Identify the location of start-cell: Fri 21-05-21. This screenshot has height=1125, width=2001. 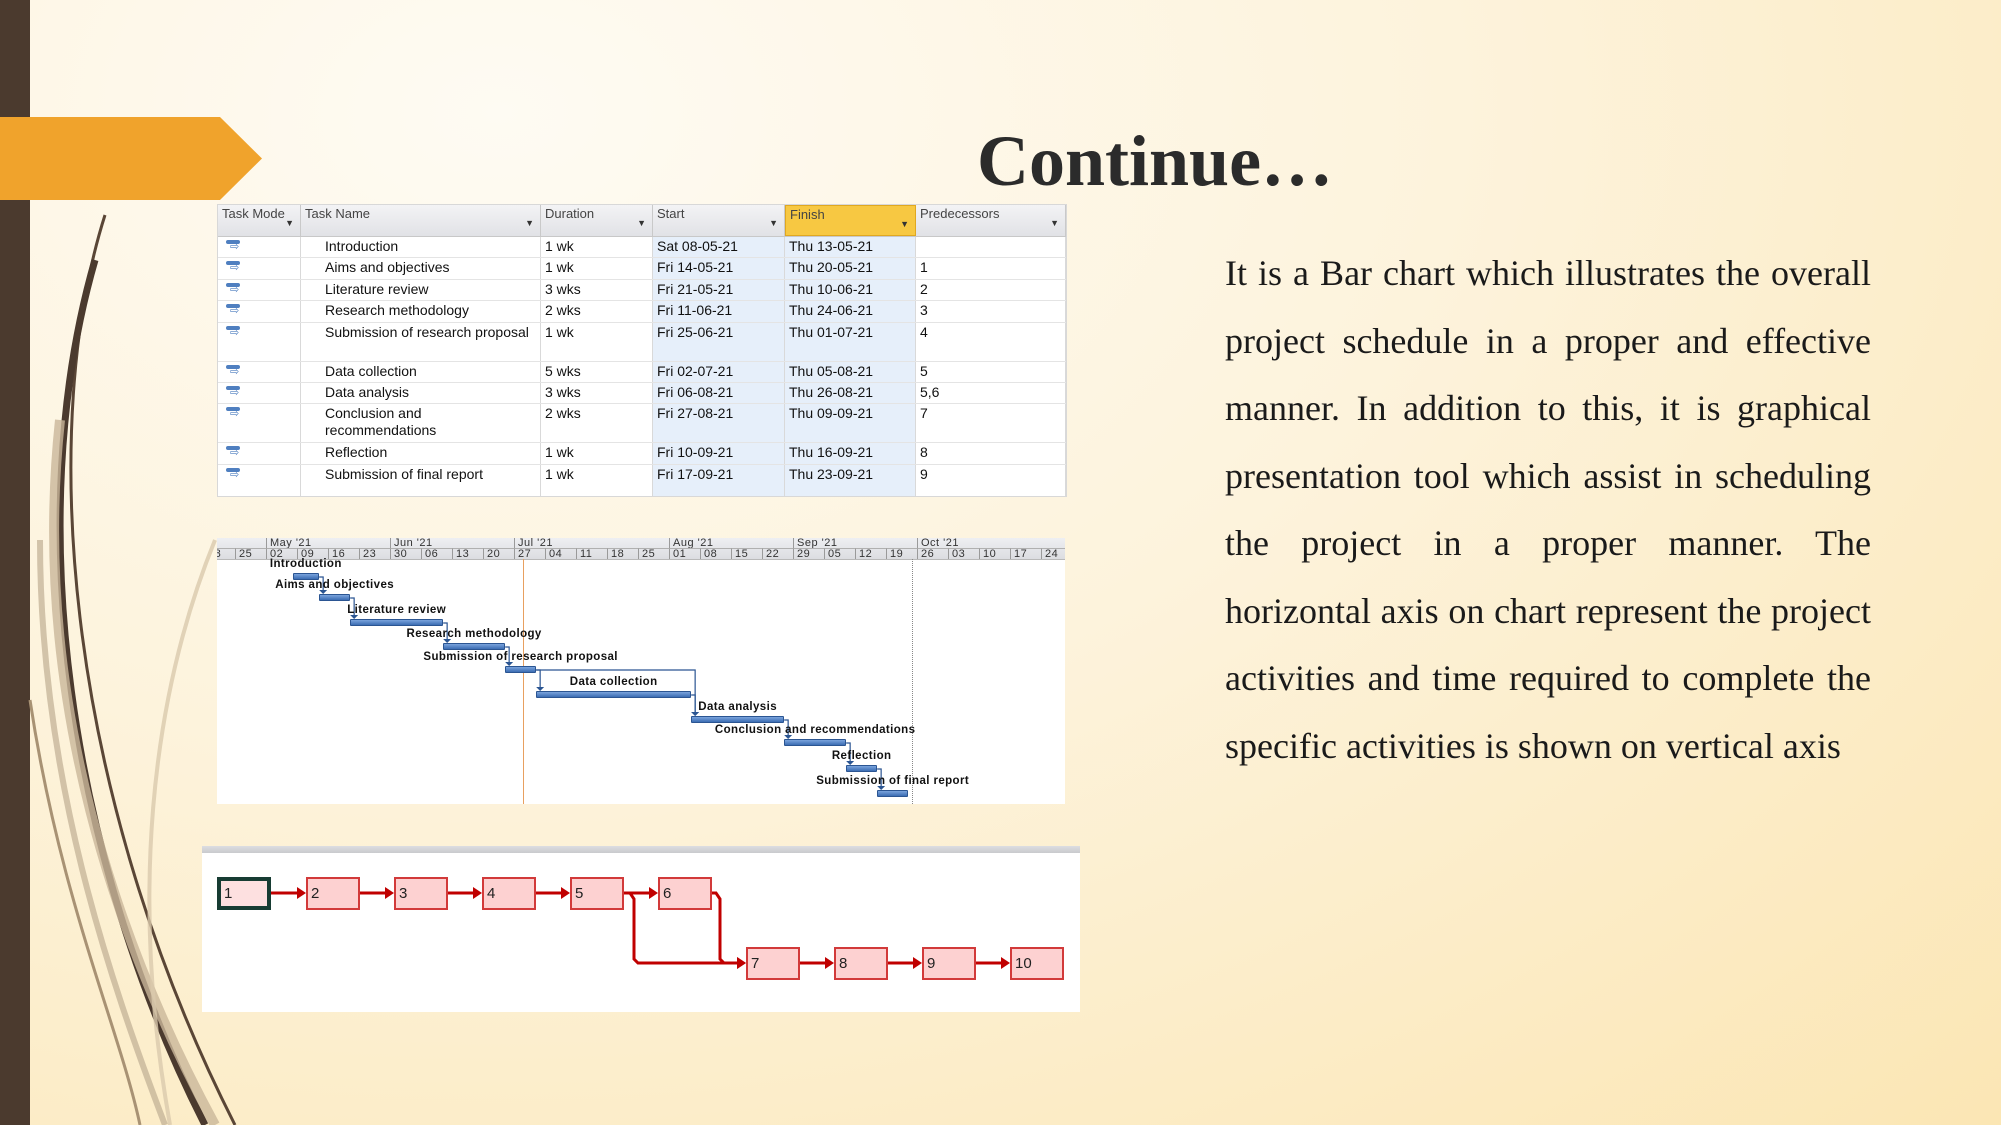
(719, 290).